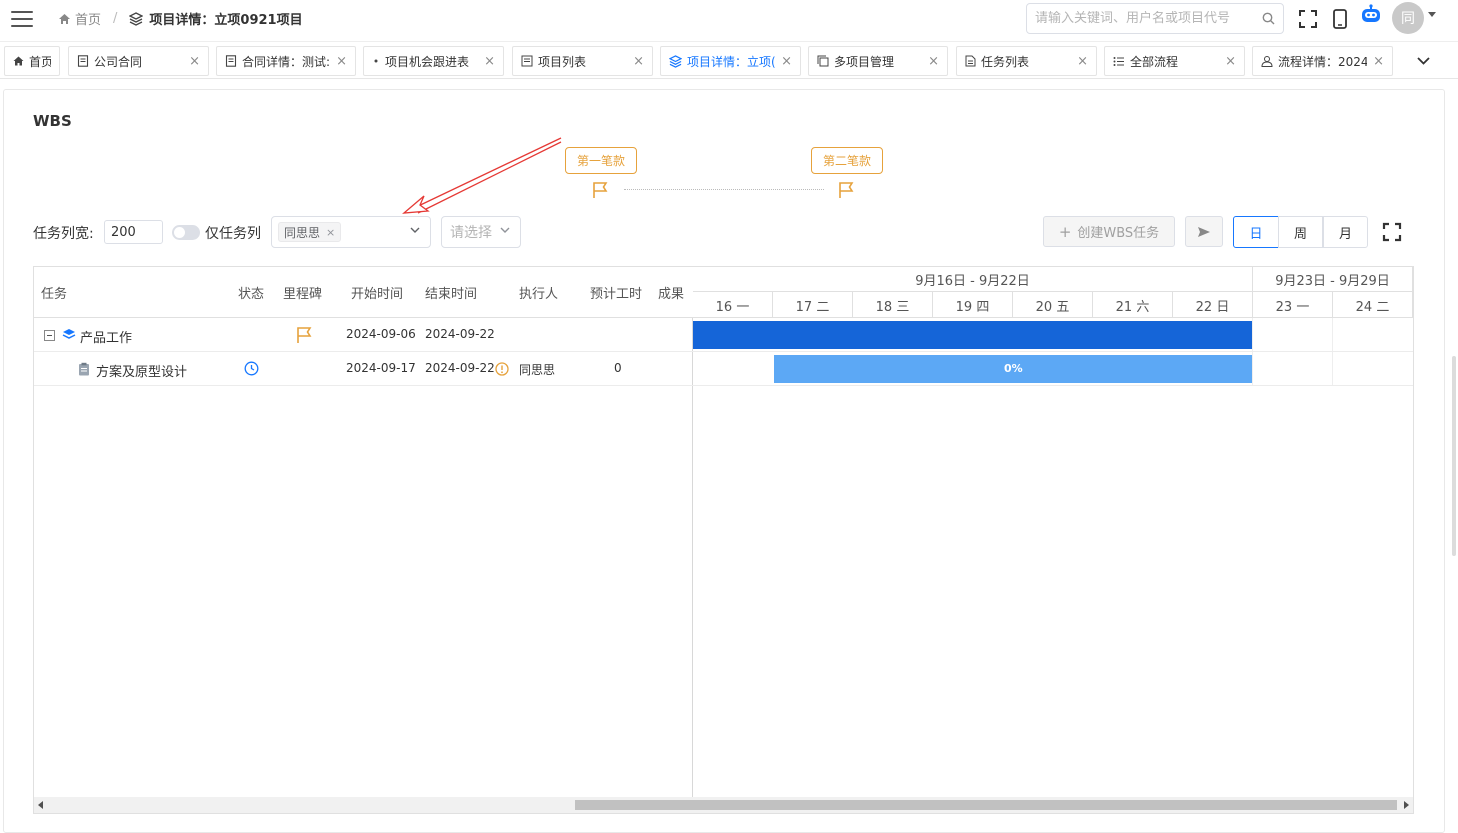 This screenshot has width=1458, height=833. I want to click on send-icon, so click(1204, 231).